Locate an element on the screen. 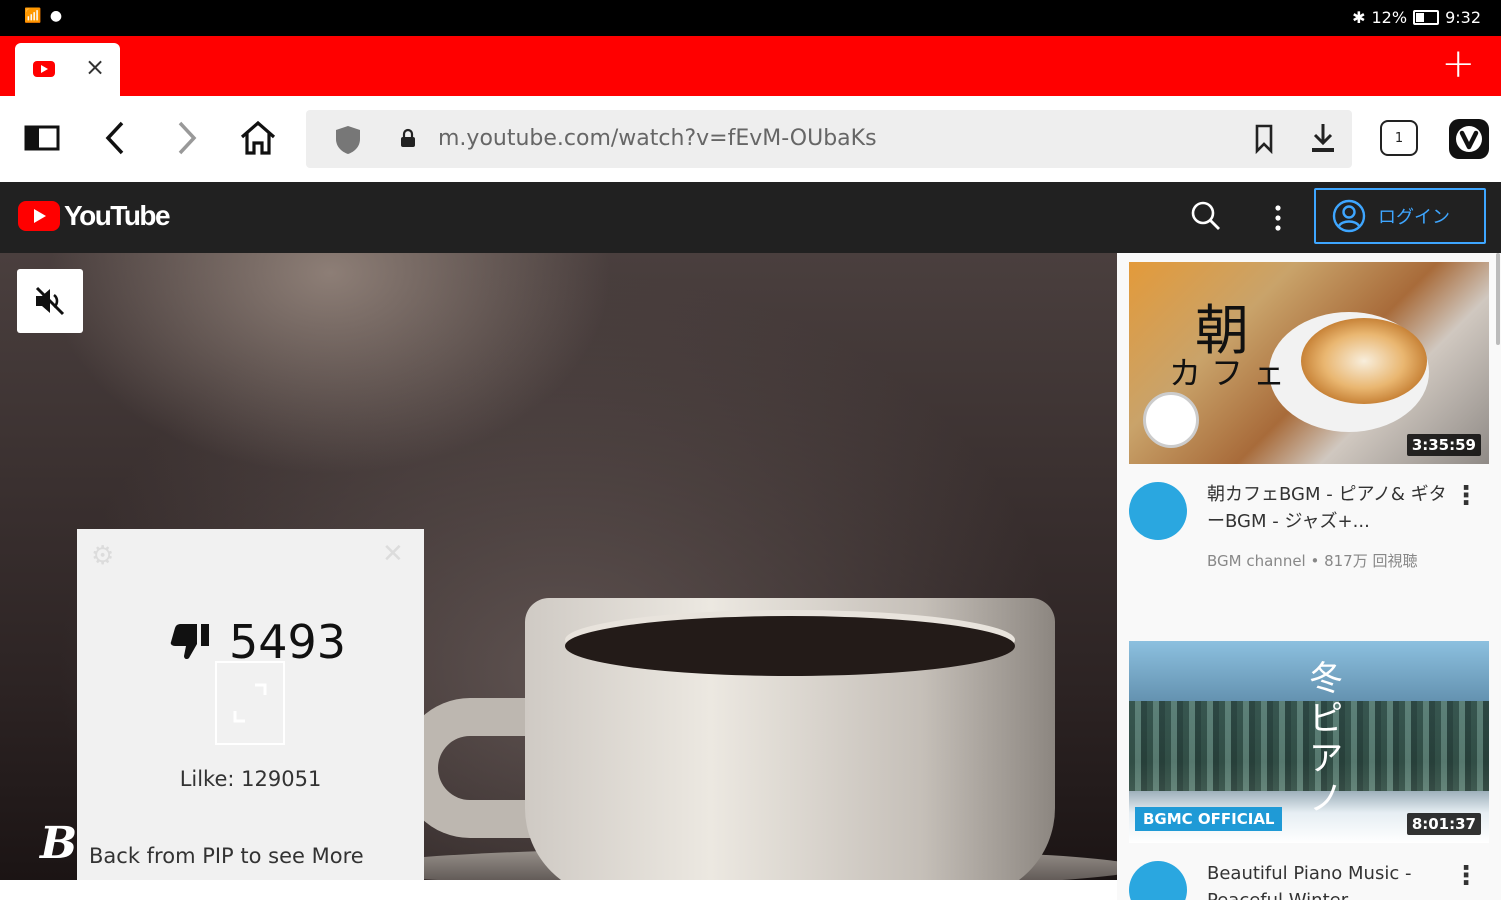 The height and width of the screenshot is (900, 1501). expand-icon is located at coordinates (250, 703).